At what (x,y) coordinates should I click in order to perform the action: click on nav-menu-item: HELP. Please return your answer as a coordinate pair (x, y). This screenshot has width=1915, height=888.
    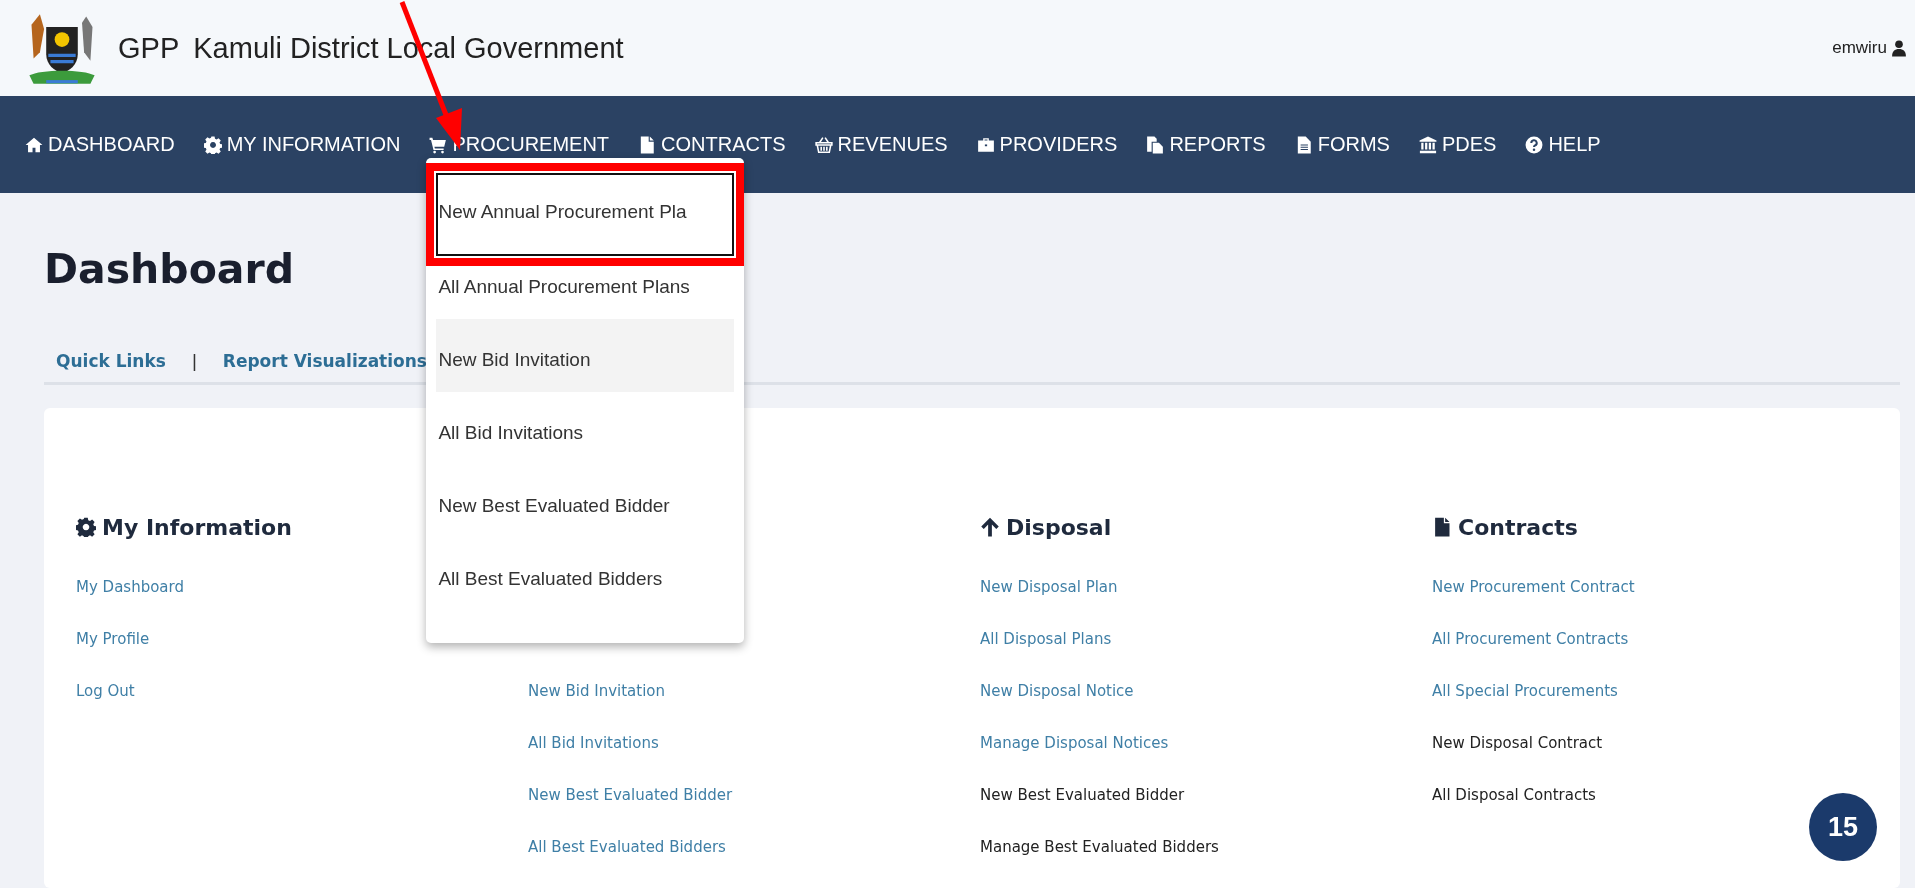
    Looking at the image, I should click on (1566, 144).